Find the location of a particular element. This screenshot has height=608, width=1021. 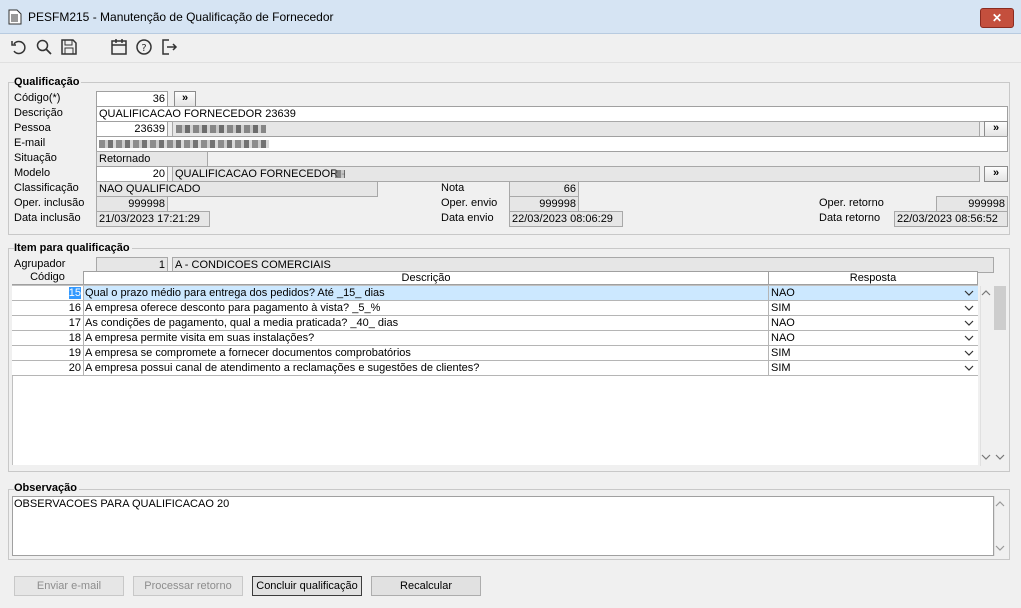

processar-retorno-button: Processar retorno is located at coordinates (188, 586).